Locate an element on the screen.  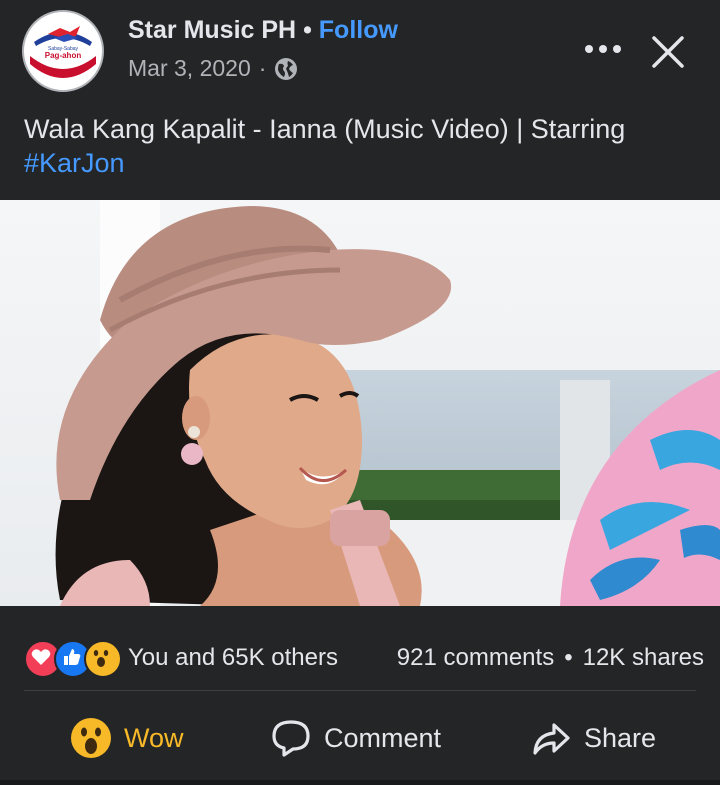
comments-count: 921 comments is located at coordinates (475, 658).